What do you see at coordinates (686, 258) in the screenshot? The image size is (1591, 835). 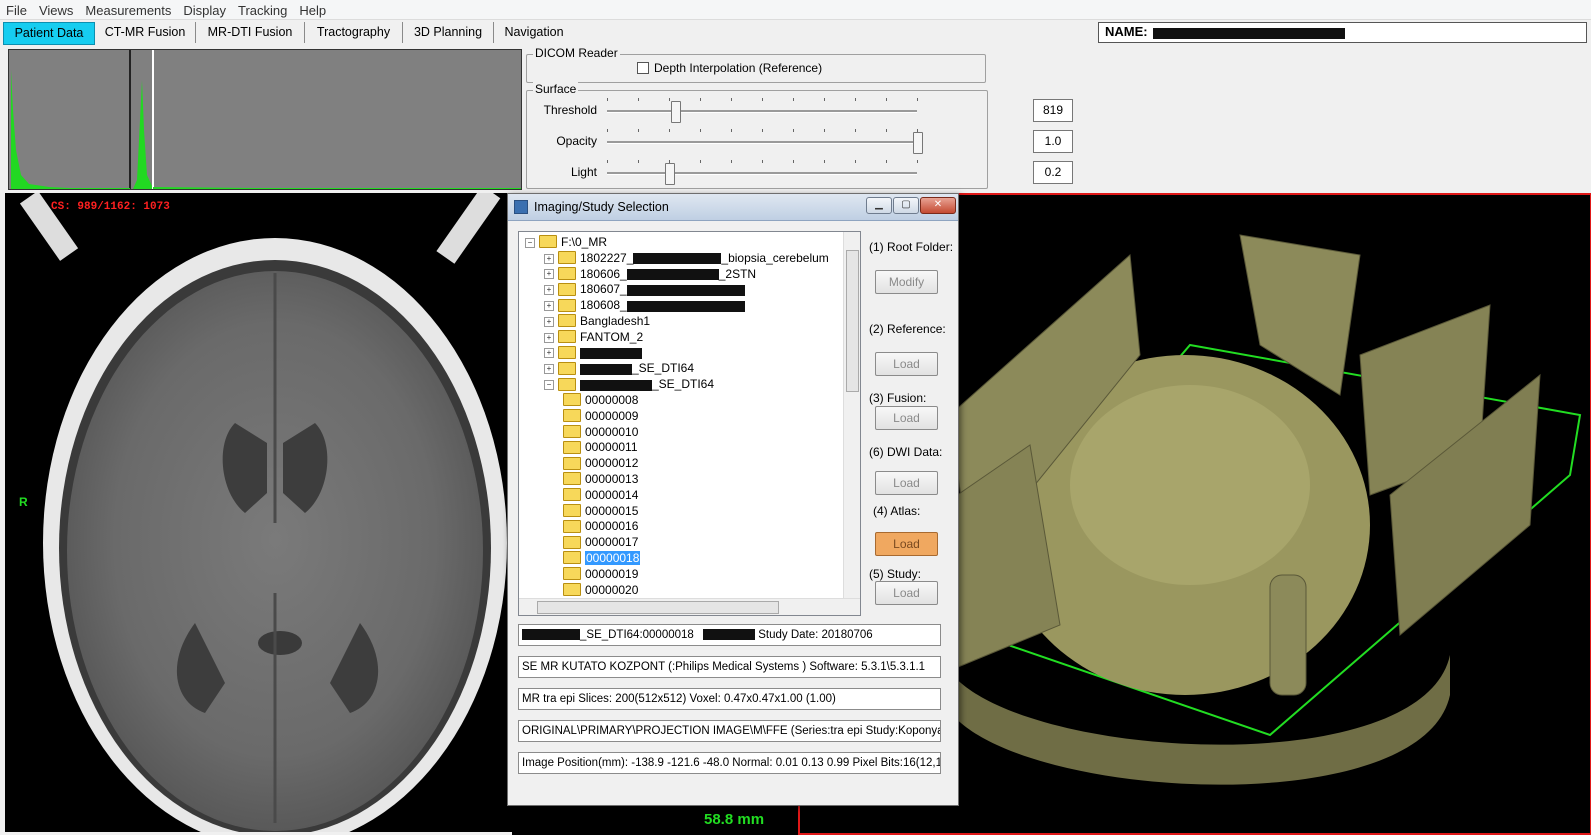 I see `tree-item: +1802227_ _biopsia_cerebelum` at bounding box center [686, 258].